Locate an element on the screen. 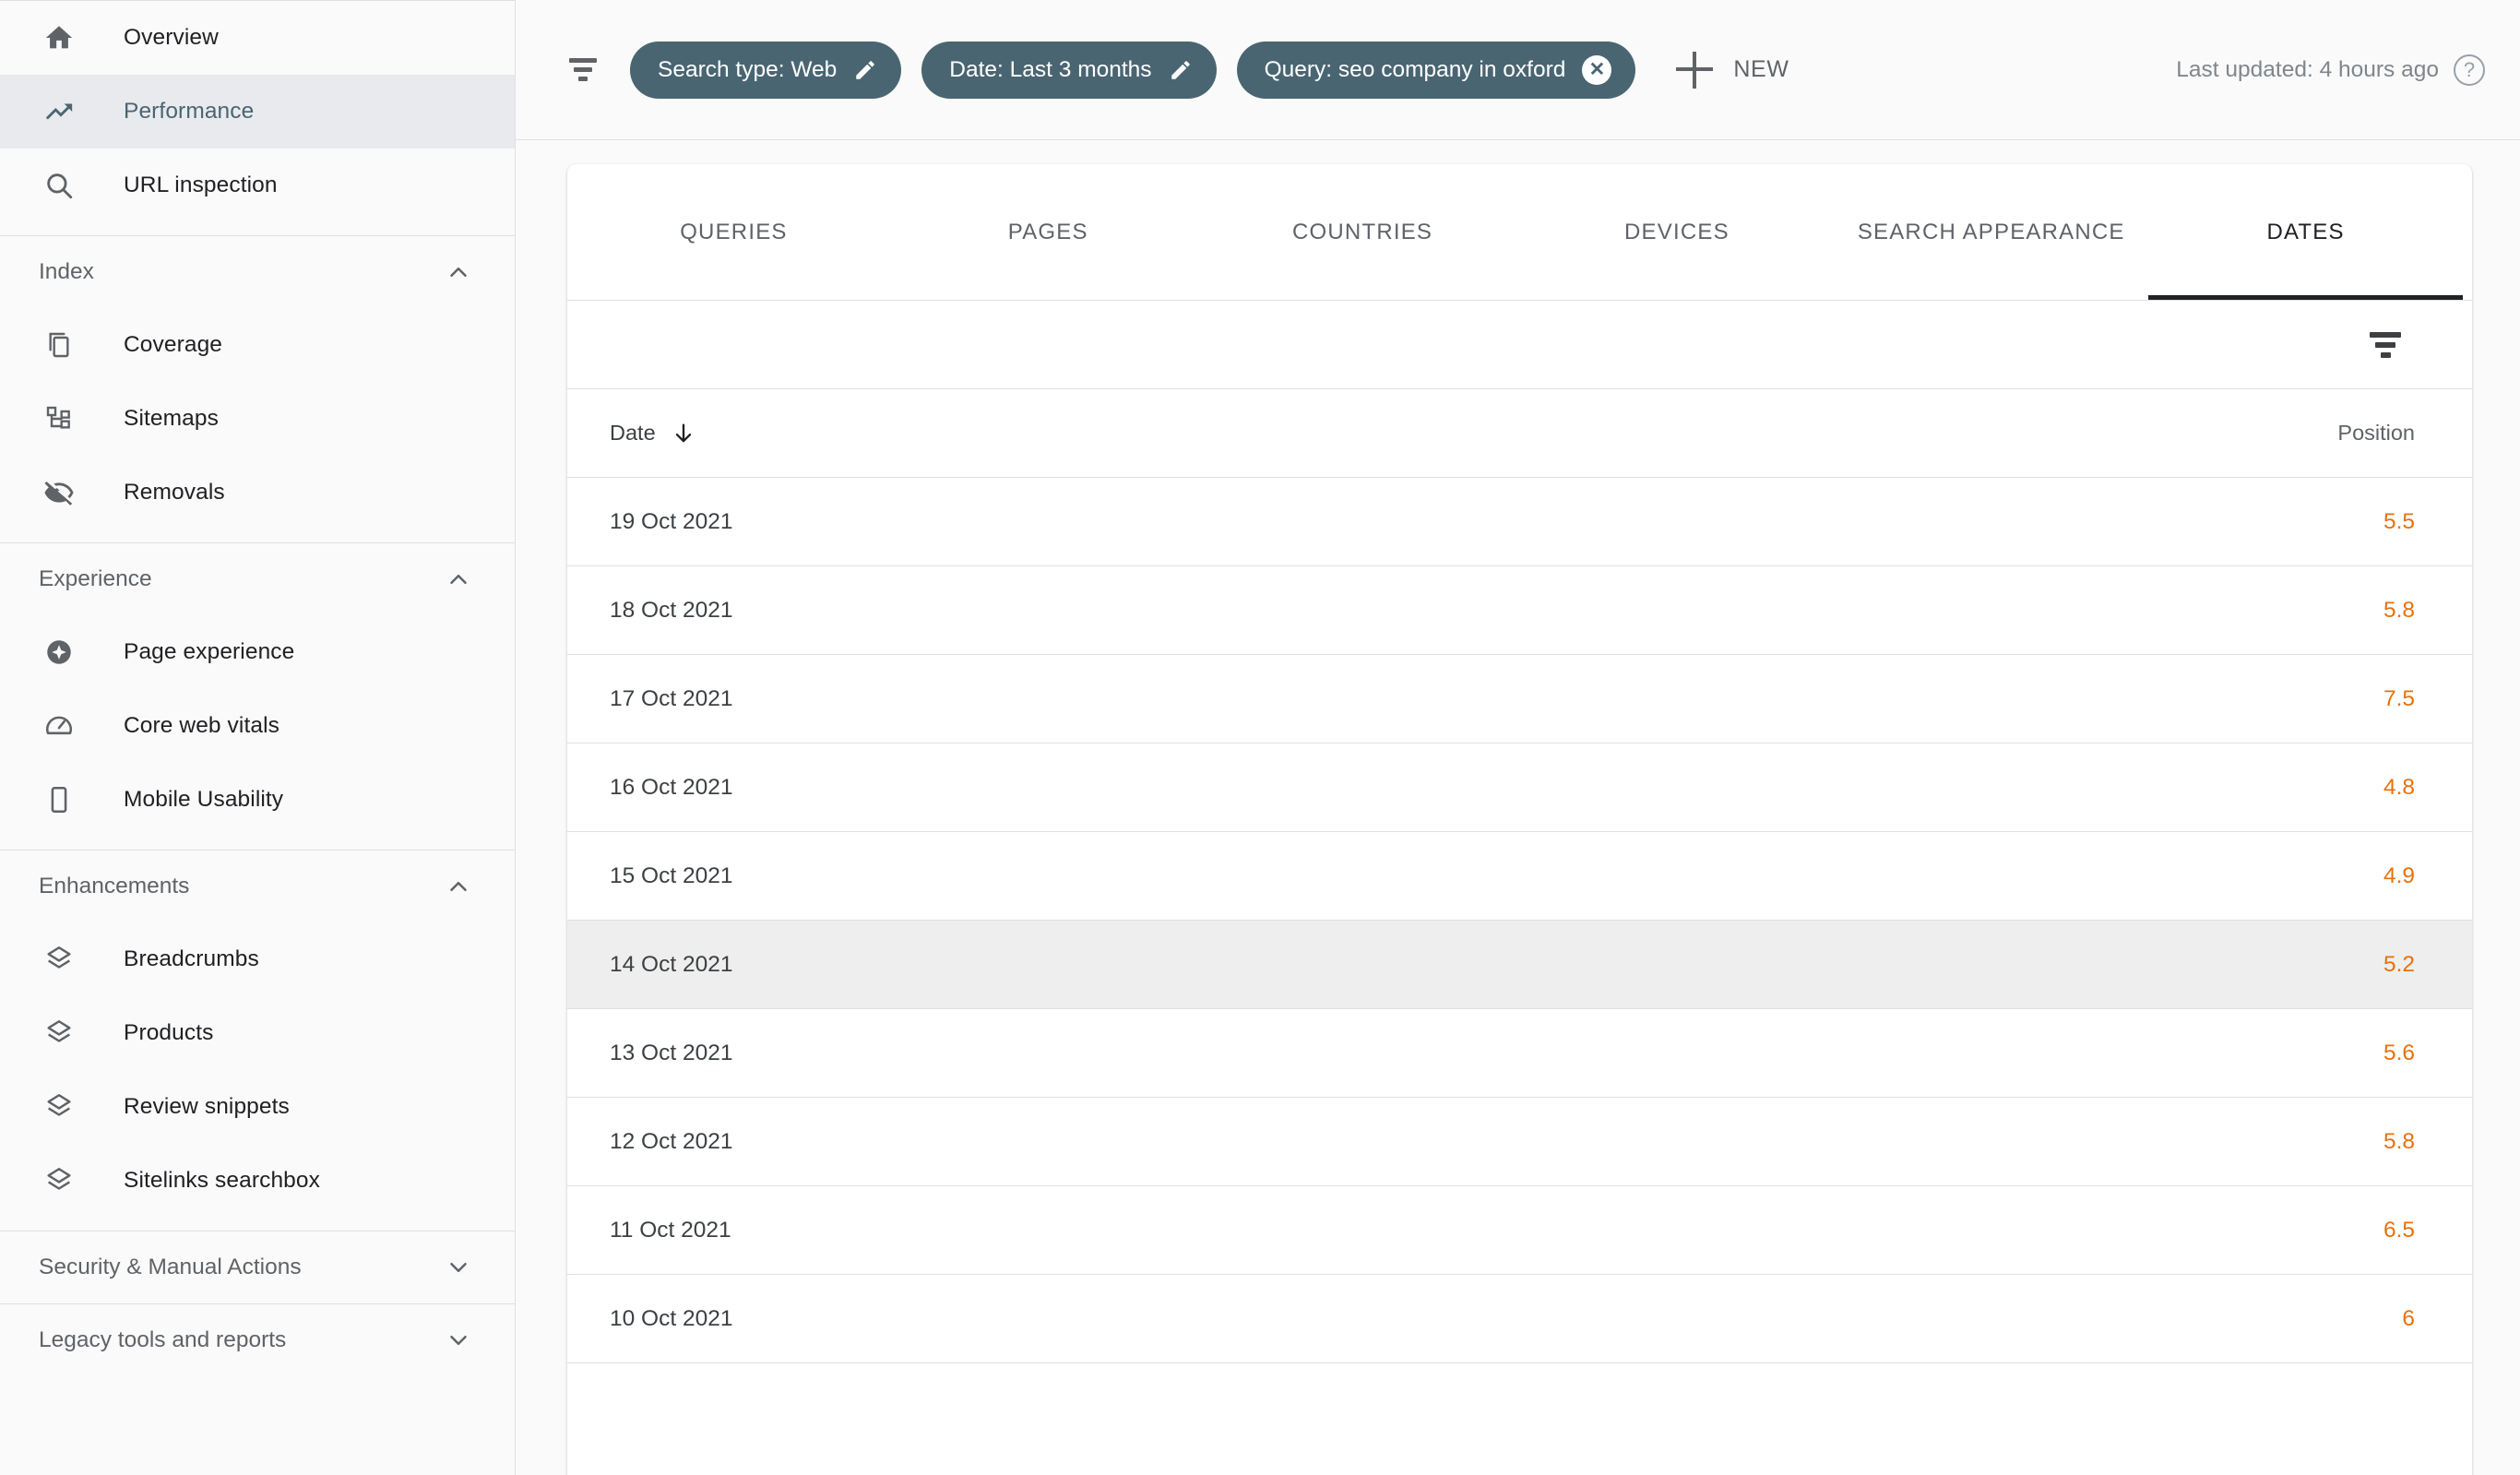 This screenshot has height=1475, width=2520. new-filter-button: NEW is located at coordinates (1732, 70).